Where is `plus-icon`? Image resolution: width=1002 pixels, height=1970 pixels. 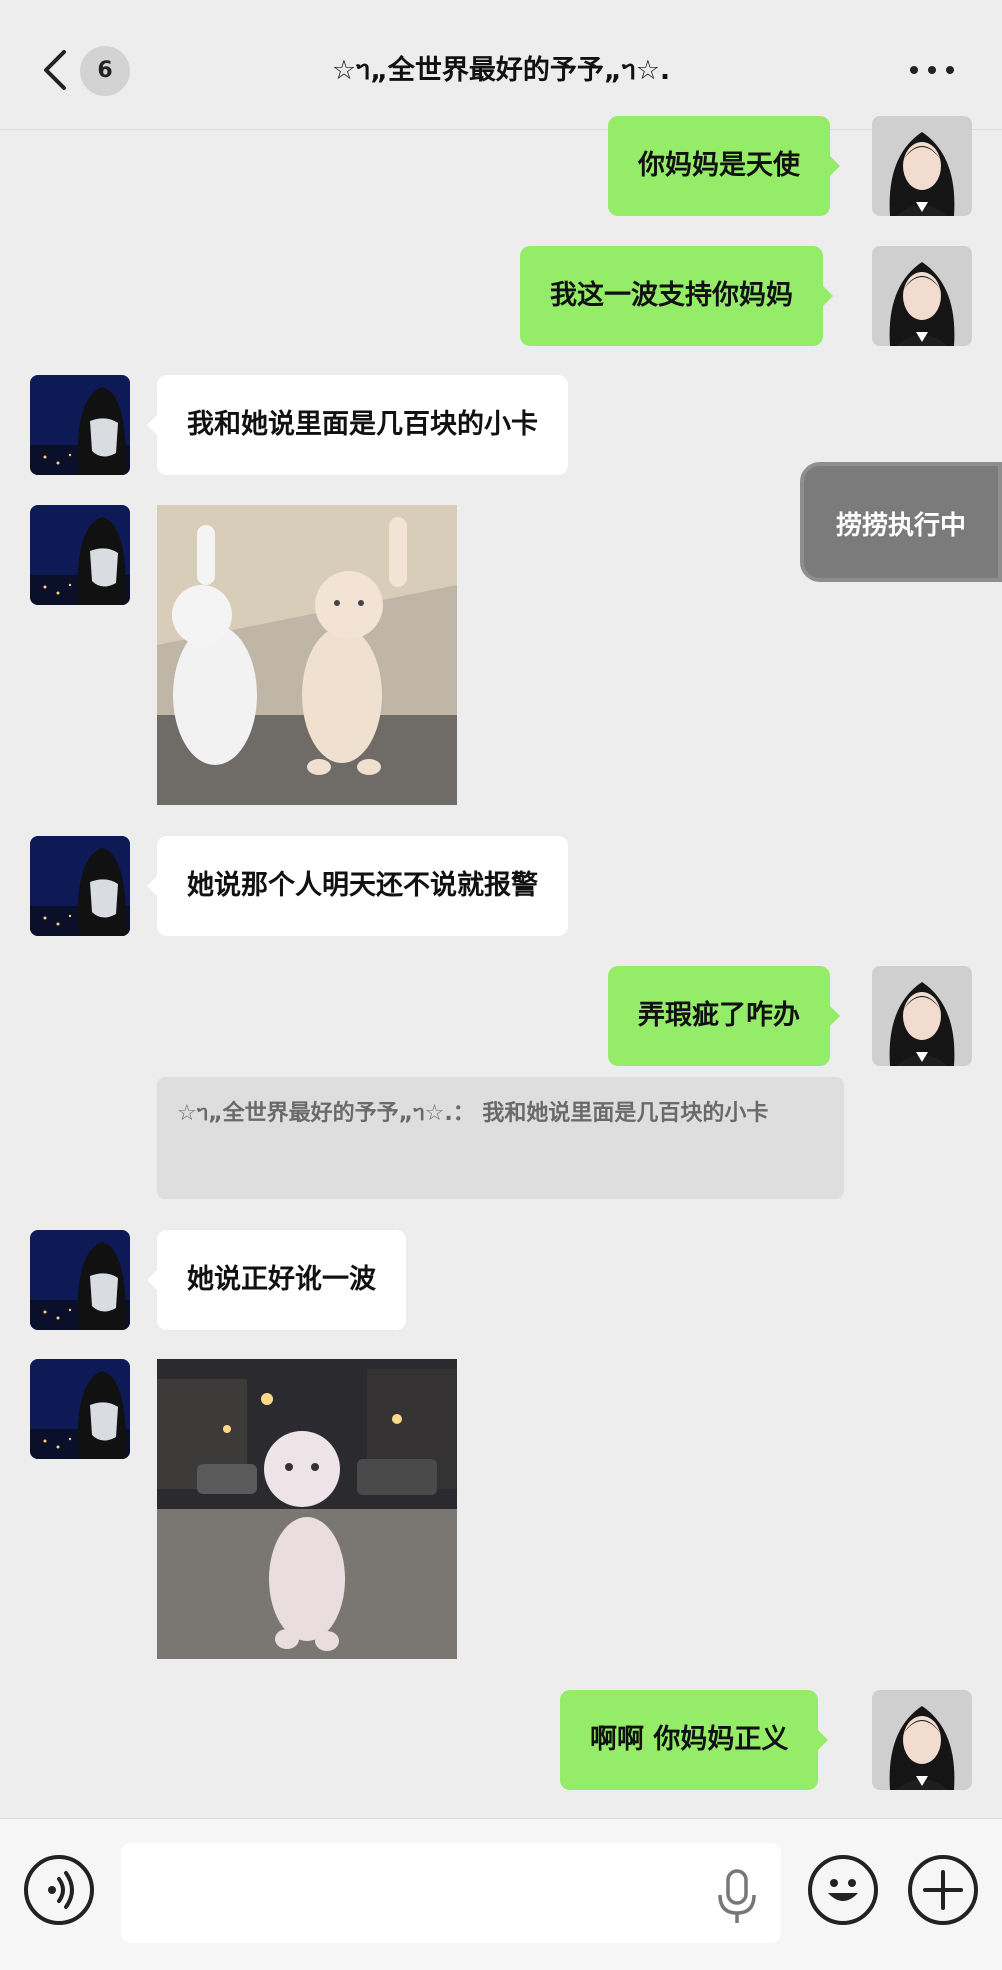
plus-icon is located at coordinates (943, 1890).